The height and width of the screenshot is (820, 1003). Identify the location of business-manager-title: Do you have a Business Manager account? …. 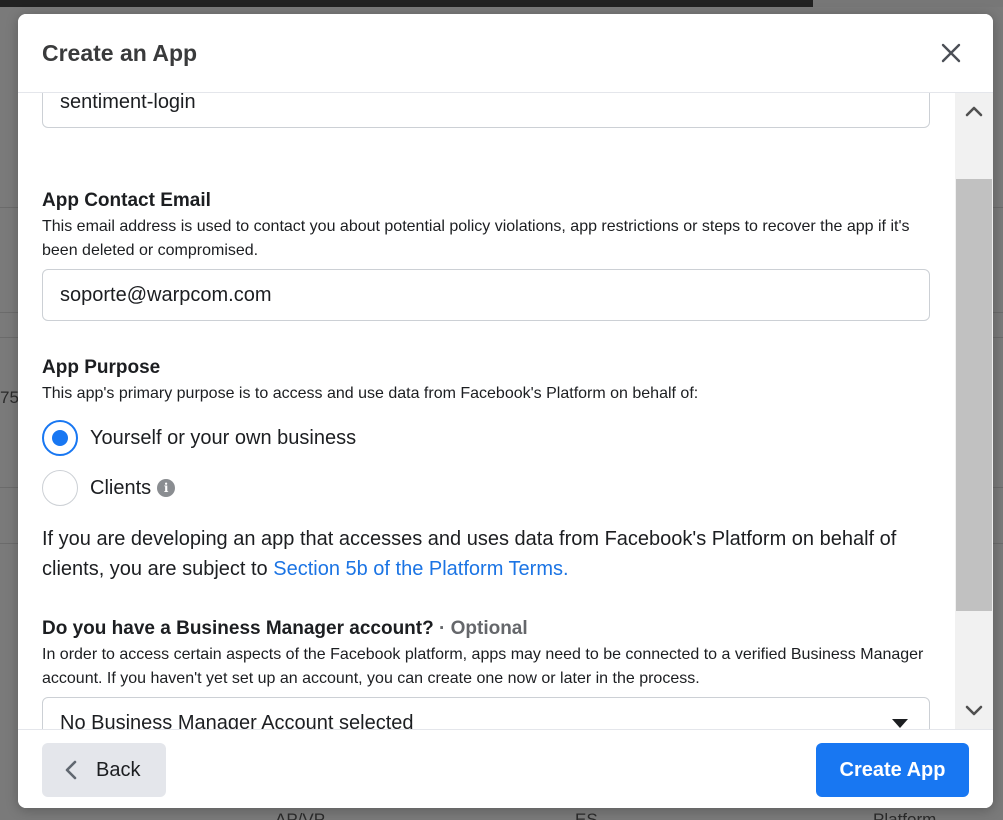
(285, 629).